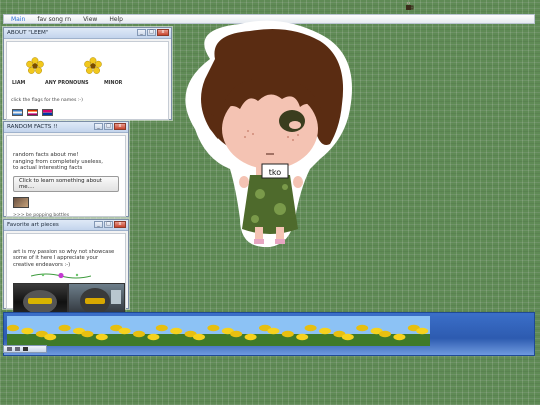 This screenshot has width=540, height=405. I want to click on facts-note: >>> be popping bottles, so click(41, 215).